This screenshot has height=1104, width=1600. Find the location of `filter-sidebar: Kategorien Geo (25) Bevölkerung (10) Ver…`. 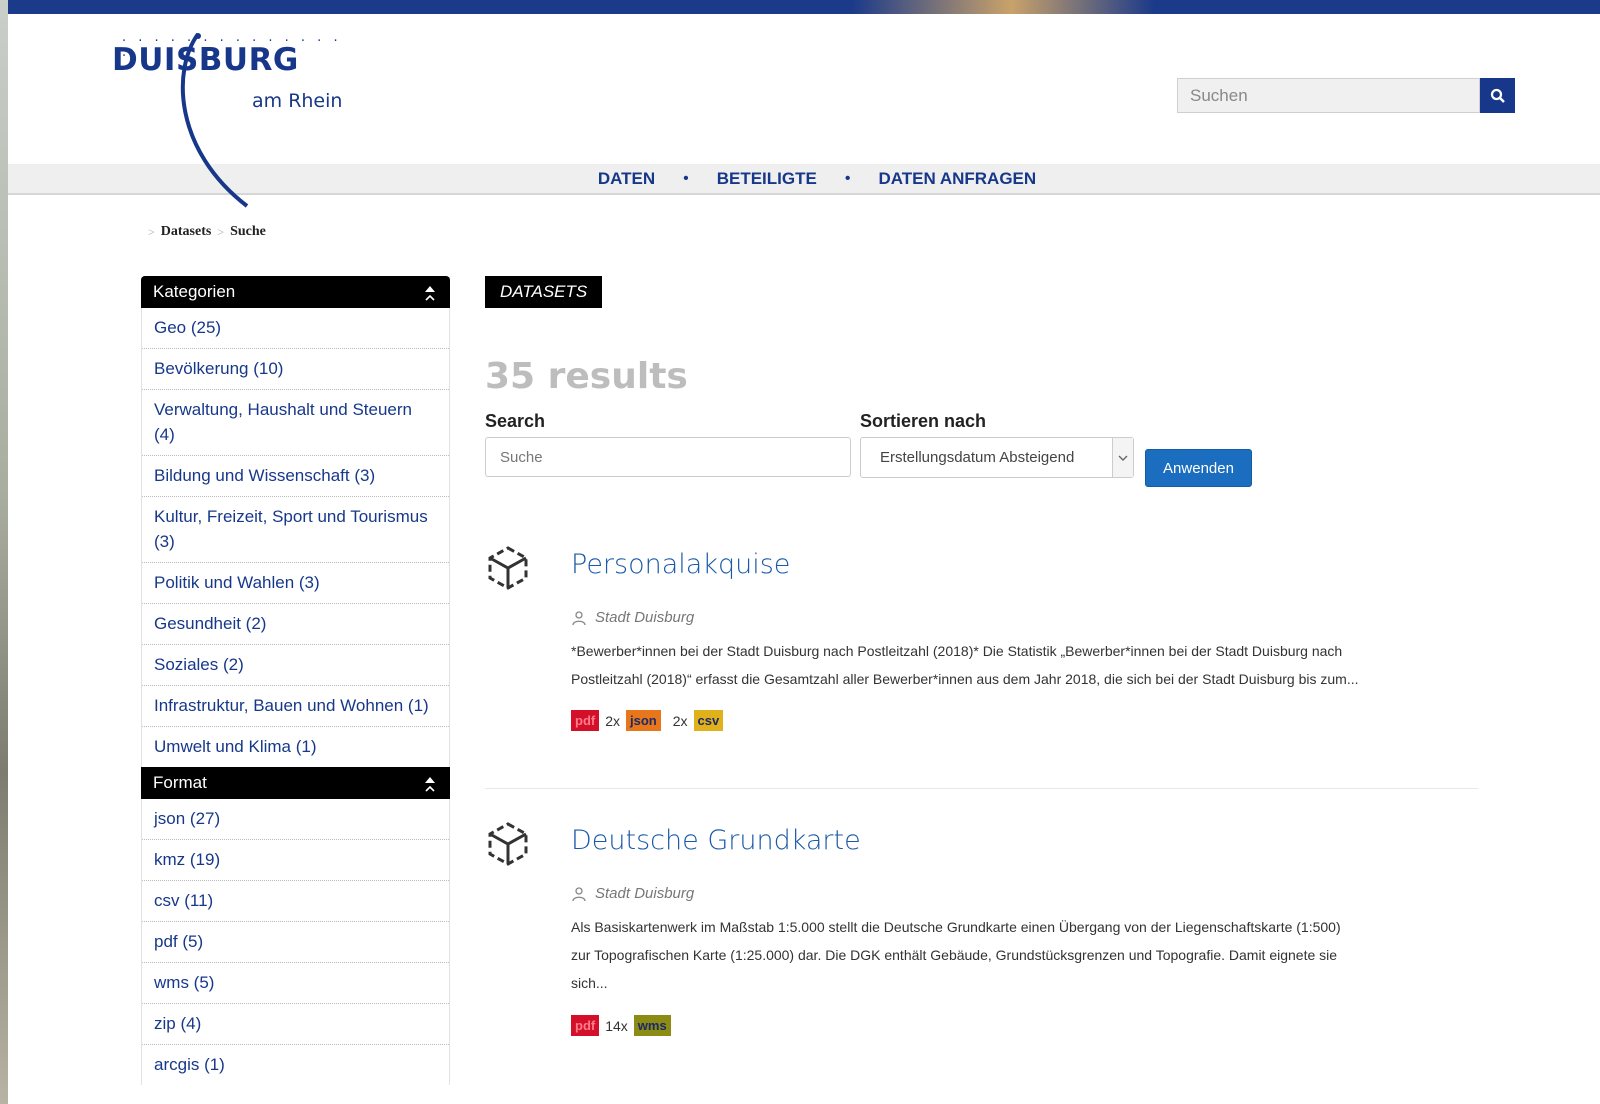

filter-sidebar: Kategorien Geo (25) Bevölkerung (10) Ver… is located at coordinates (295, 680).